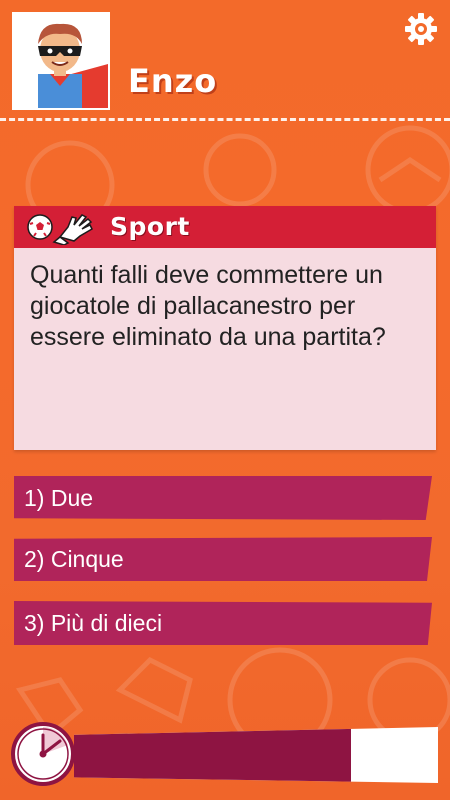 This screenshot has height=800, width=450. I want to click on player-avatar, so click(61, 61).